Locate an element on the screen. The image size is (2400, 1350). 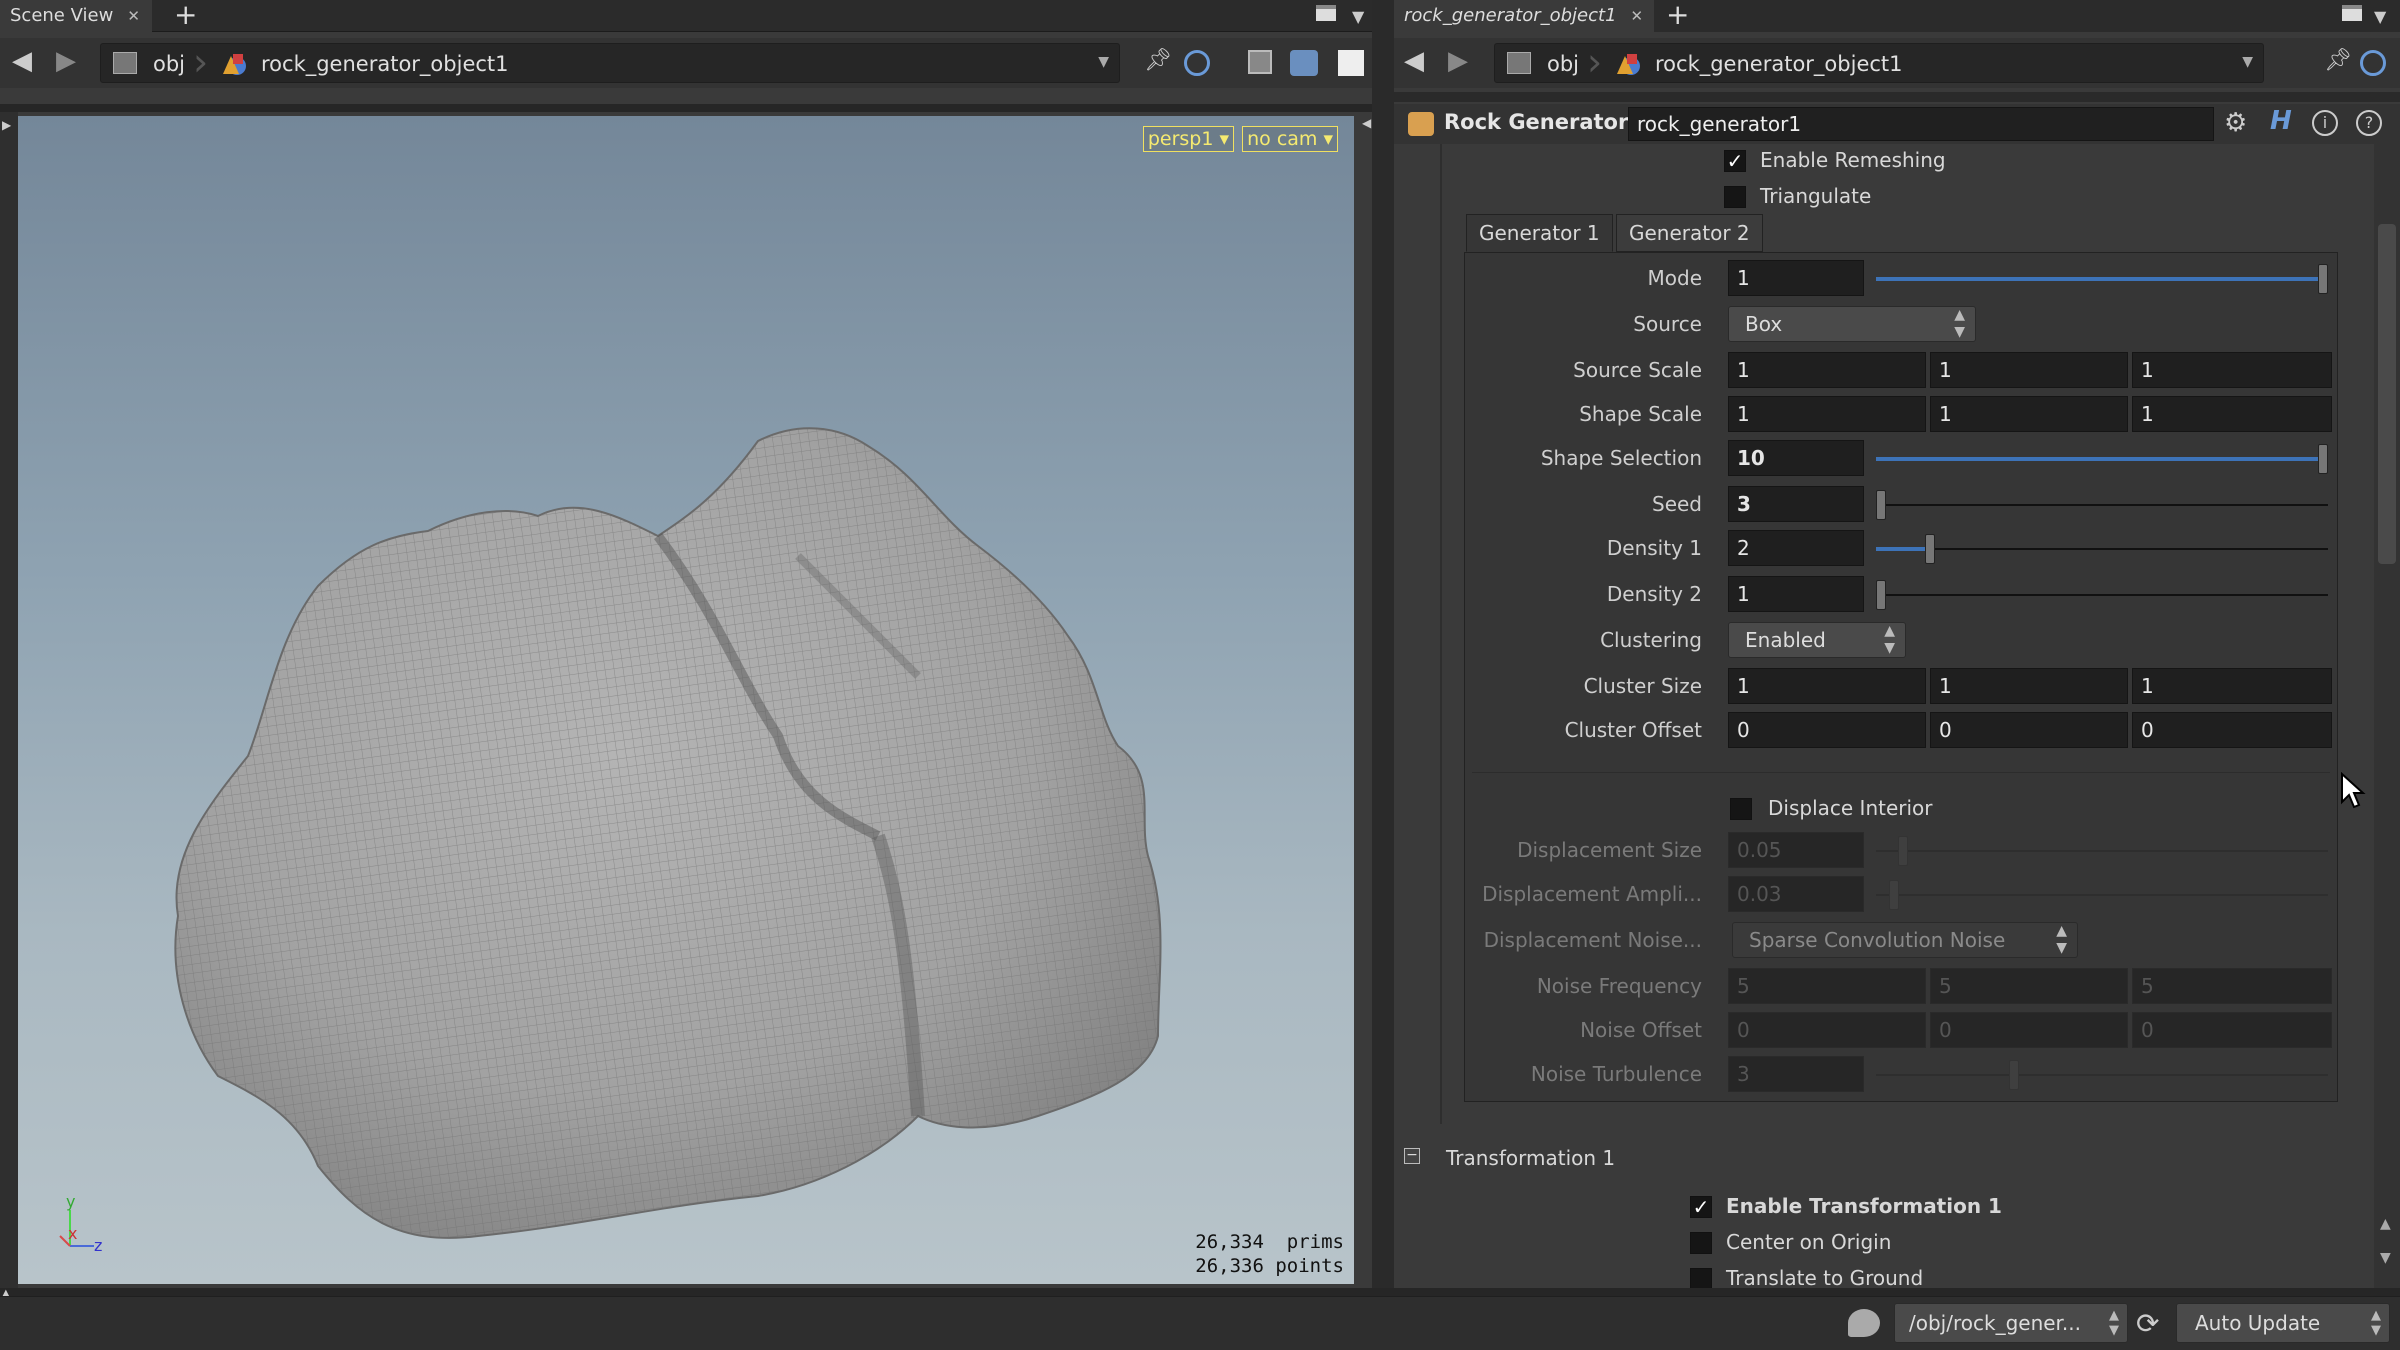
seed-slider-knob is located at coordinates (1881, 505).